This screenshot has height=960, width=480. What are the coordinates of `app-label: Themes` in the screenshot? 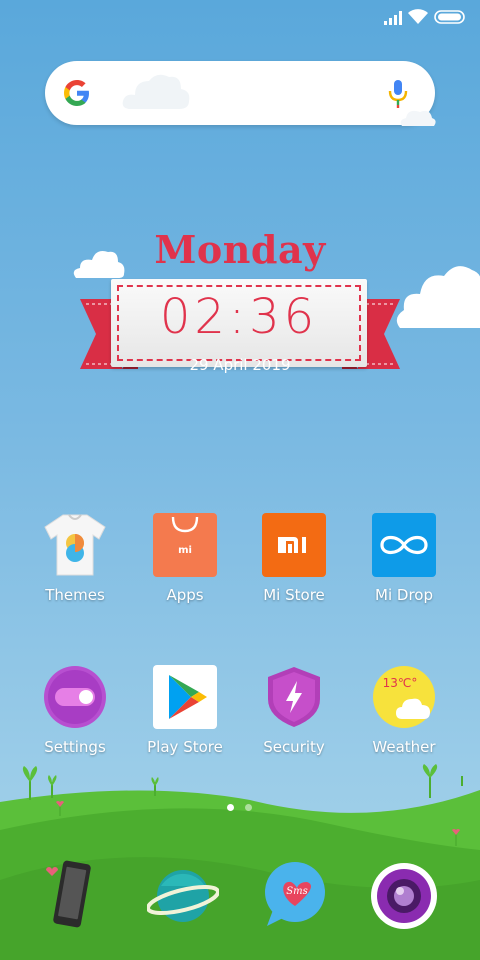 It's located at (75, 595).